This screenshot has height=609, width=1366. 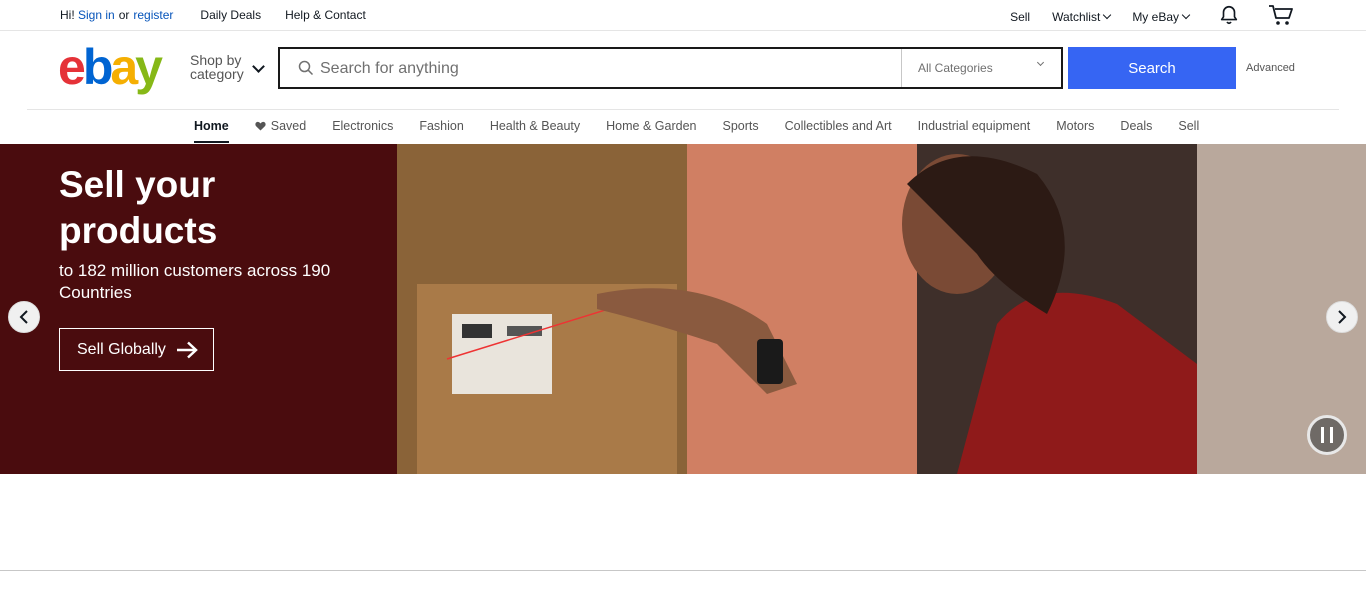 What do you see at coordinates (124, 15) in the screenshot?
I see `or-text: or` at bounding box center [124, 15].